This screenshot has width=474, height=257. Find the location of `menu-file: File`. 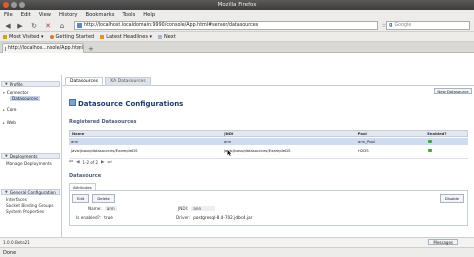

menu-file: File is located at coordinates (8, 15).